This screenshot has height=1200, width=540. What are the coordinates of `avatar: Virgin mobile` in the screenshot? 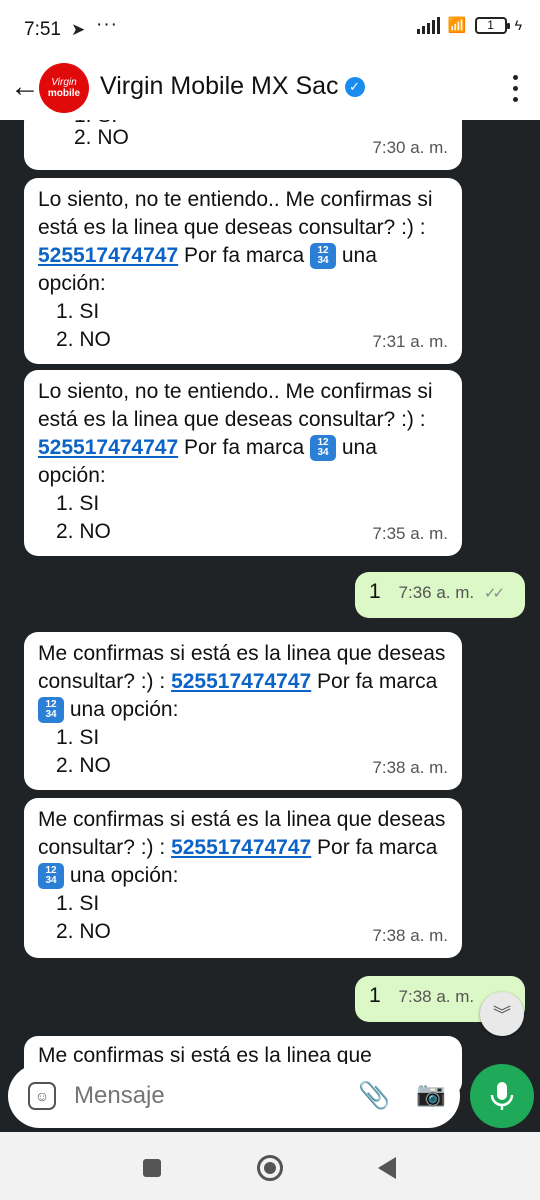 It's located at (64, 88).